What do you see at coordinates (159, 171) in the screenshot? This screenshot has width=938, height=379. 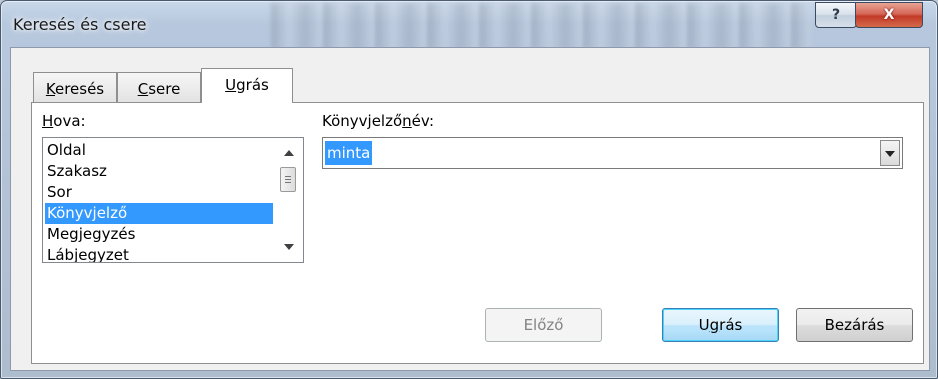 I see `list-item: Szakasz` at bounding box center [159, 171].